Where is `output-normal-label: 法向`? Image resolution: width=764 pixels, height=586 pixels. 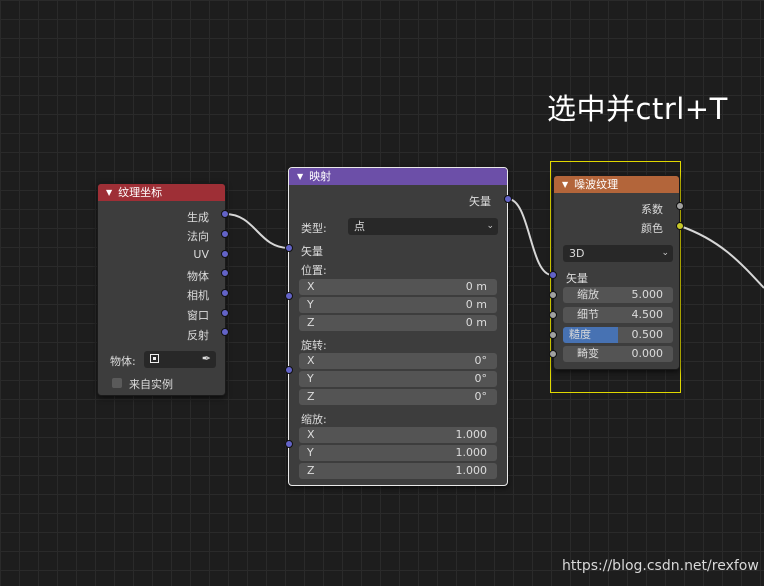
output-normal-label: 法向 is located at coordinates (198, 236).